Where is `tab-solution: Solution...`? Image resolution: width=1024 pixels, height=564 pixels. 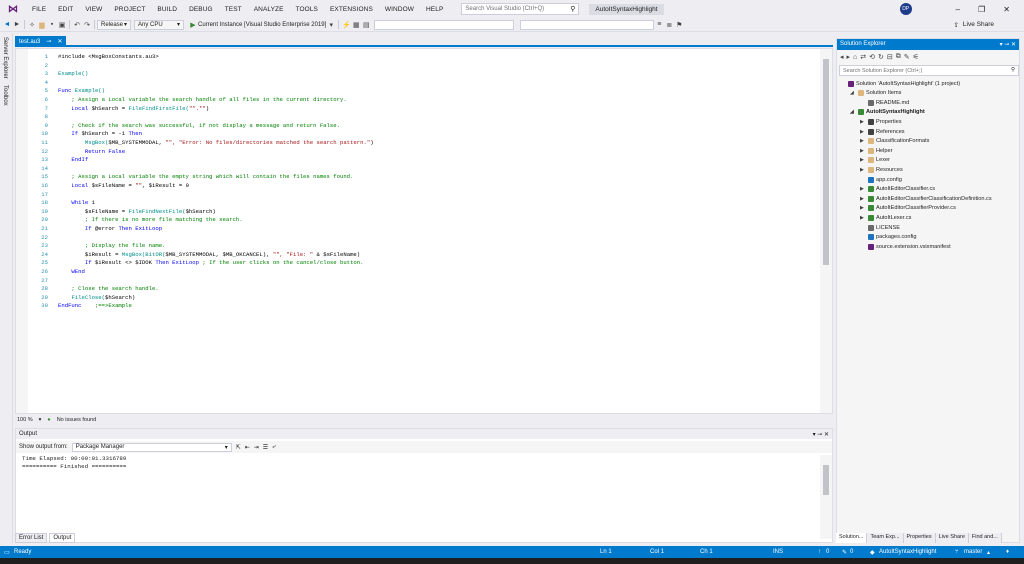 tab-solution: Solution... is located at coordinates (852, 538).